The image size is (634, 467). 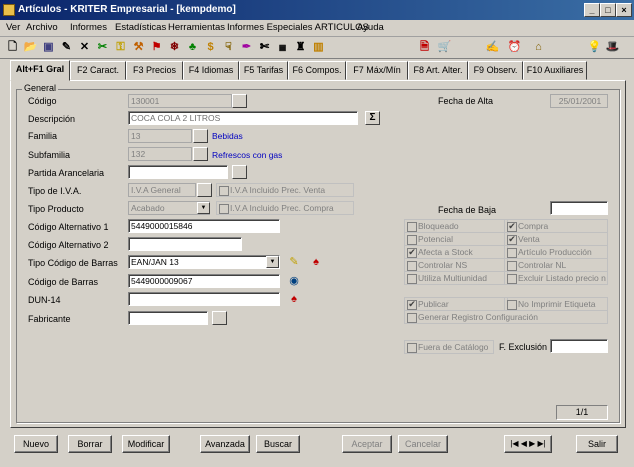 I want to click on controlar-nl-checkbox: Controlar NL, so click(x=556, y=265).